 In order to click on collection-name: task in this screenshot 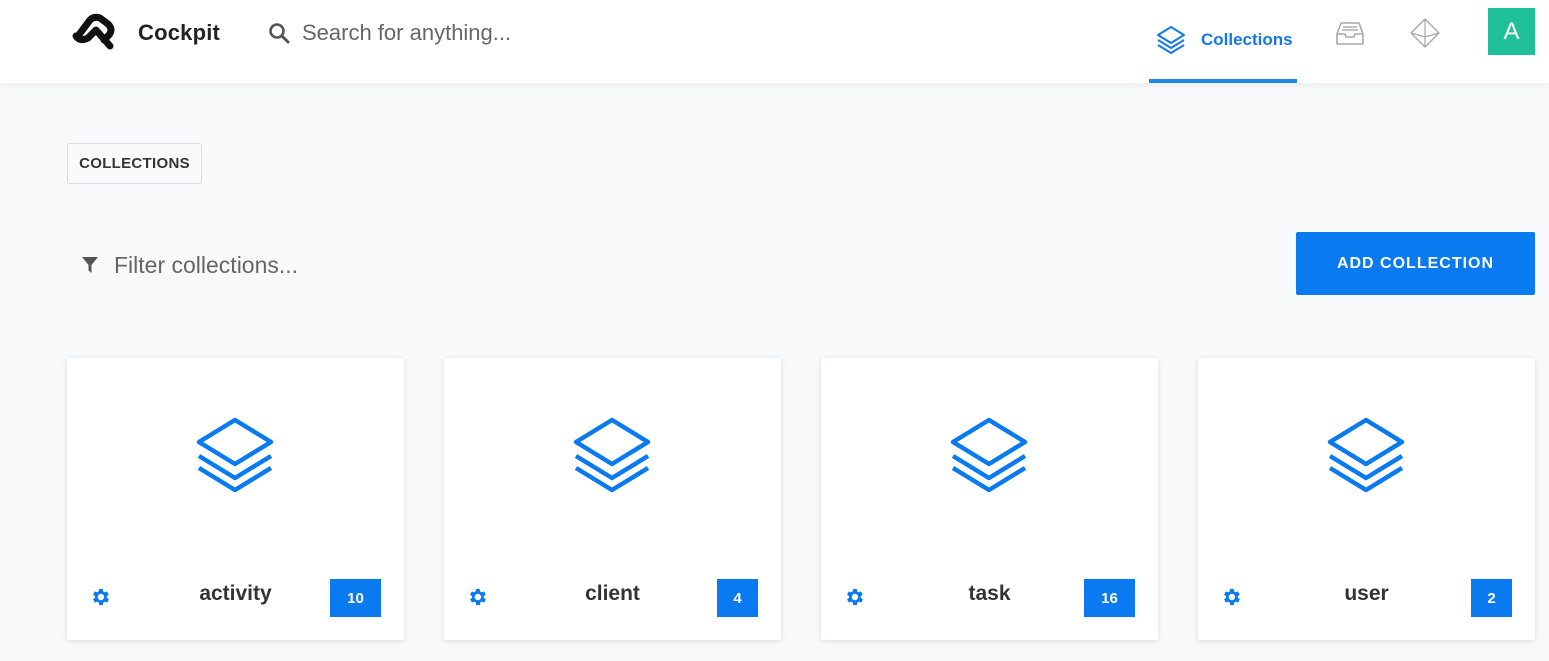, I will do `click(989, 594)`.